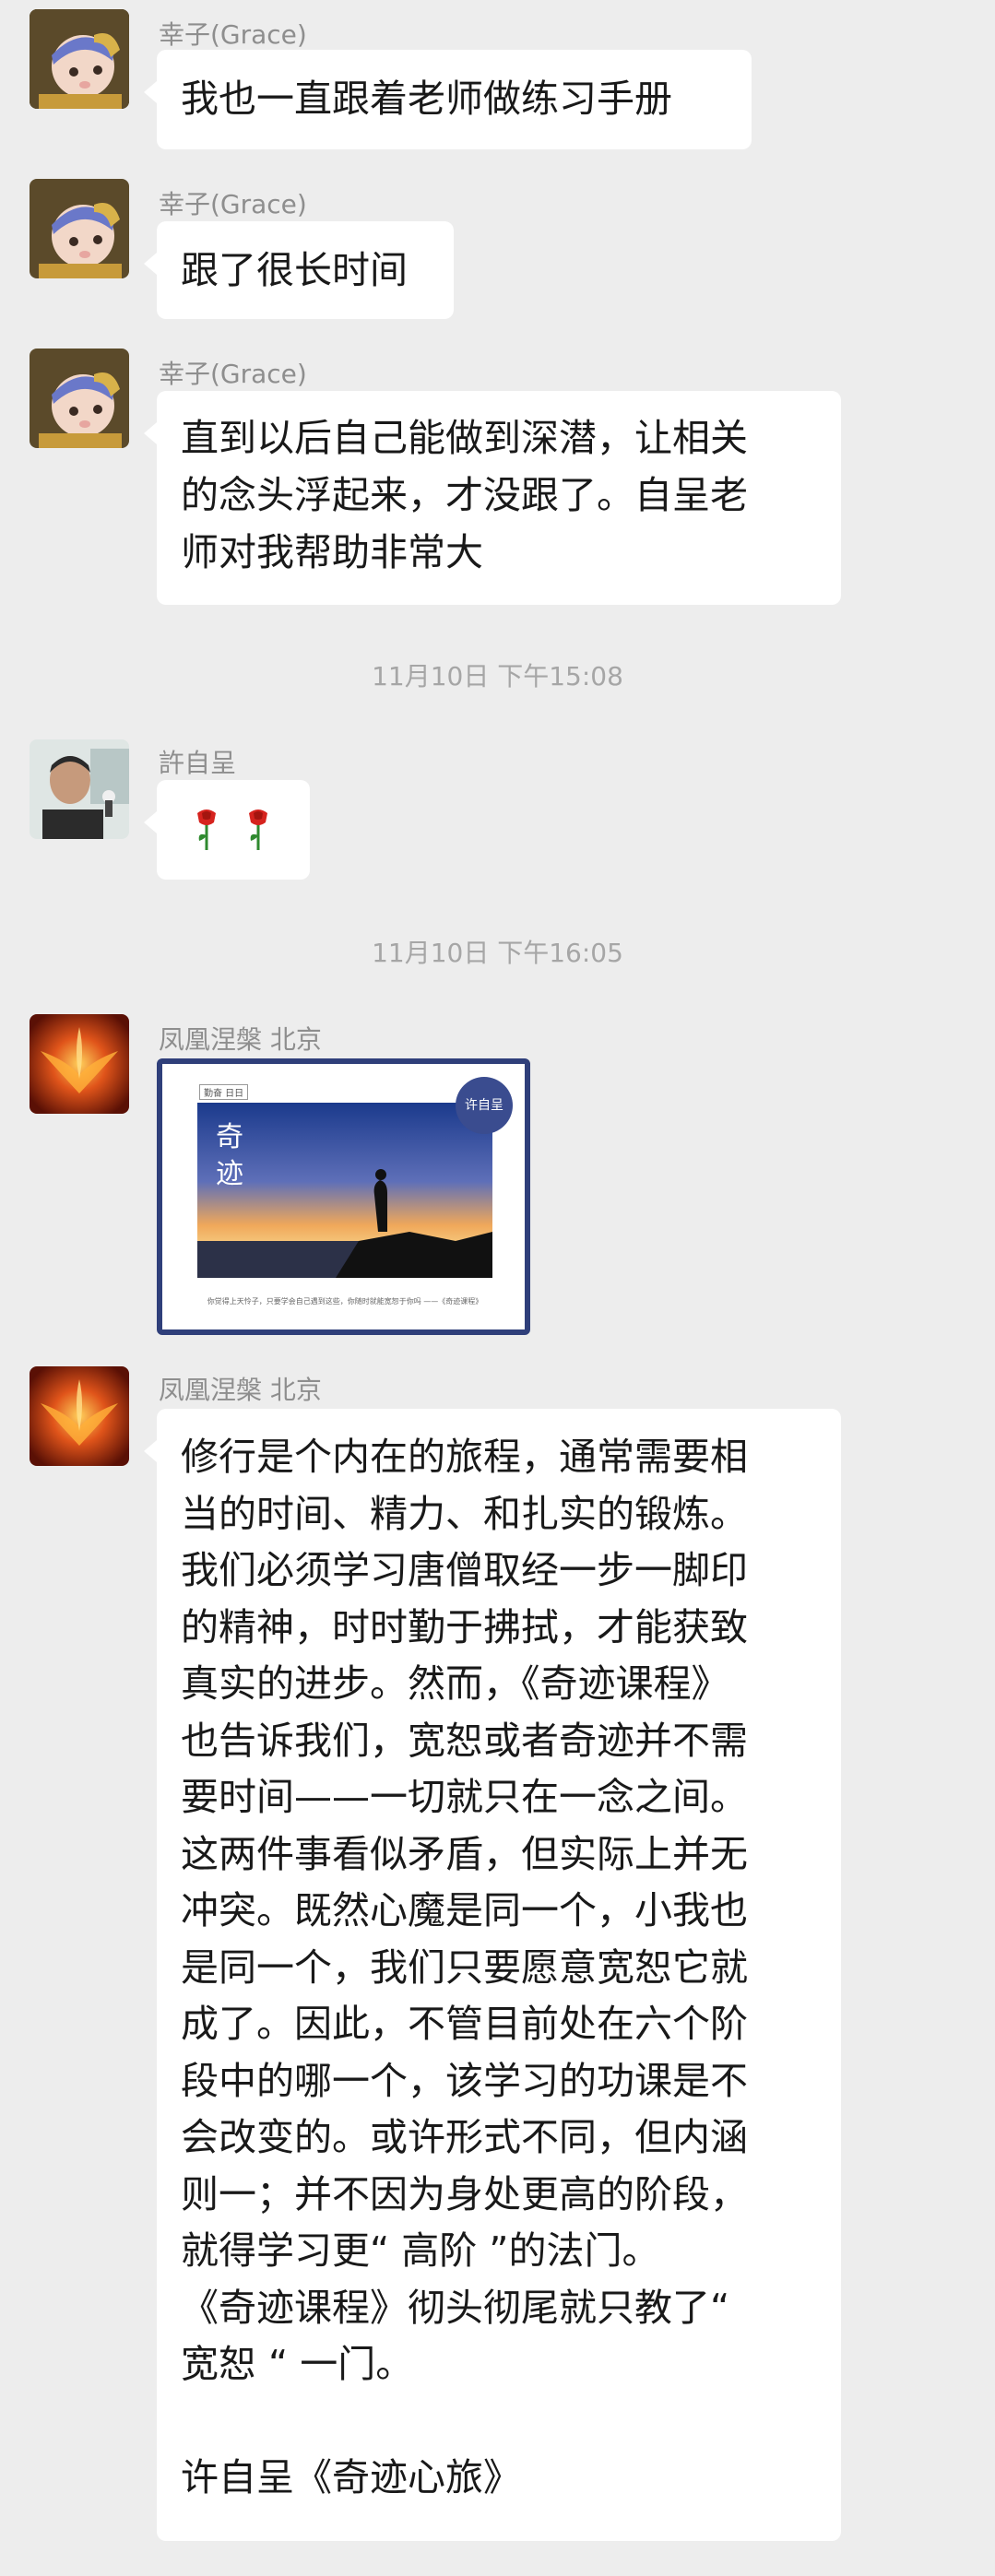  Describe the element at coordinates (229, 1155) in the screenshot. I see `card-title: 奇迹` at that location.